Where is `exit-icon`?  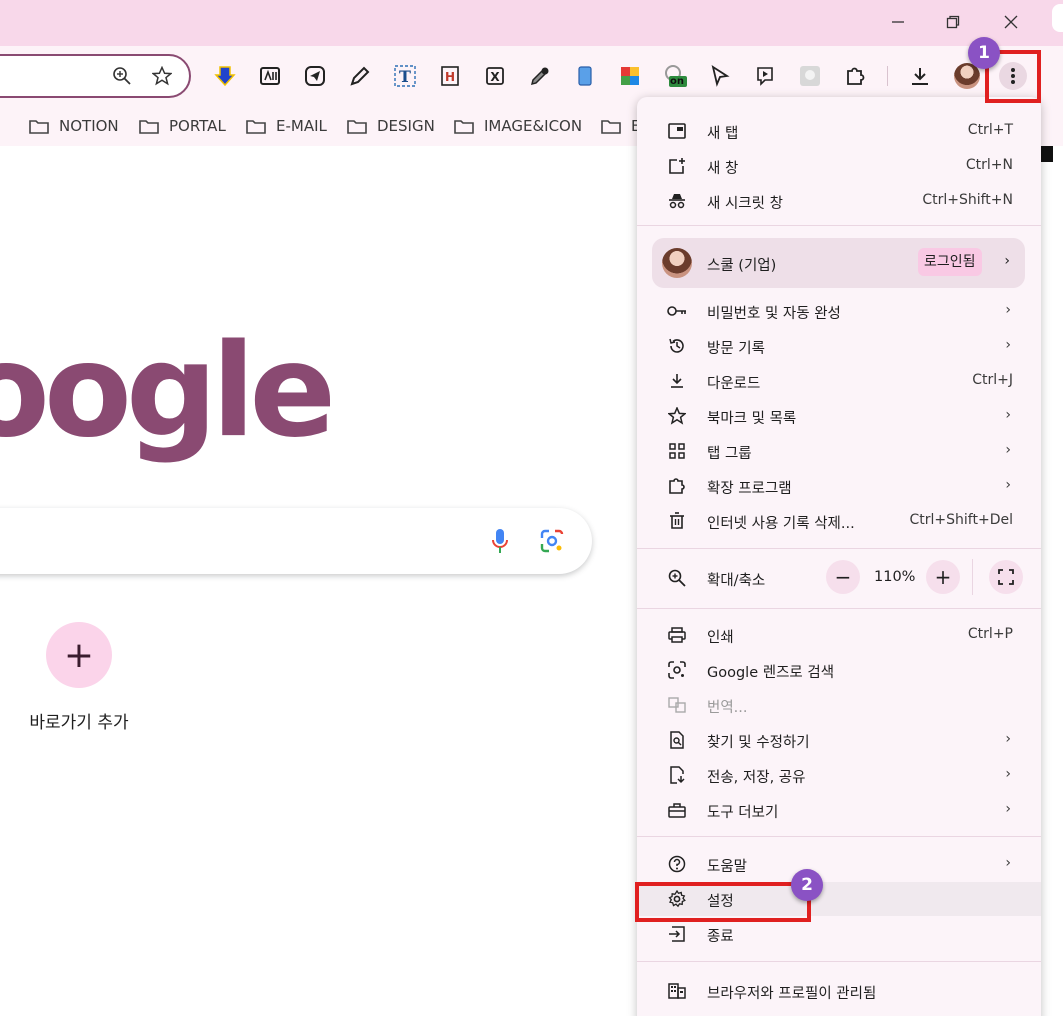 exit-icon is located at coordinates (677, 934).